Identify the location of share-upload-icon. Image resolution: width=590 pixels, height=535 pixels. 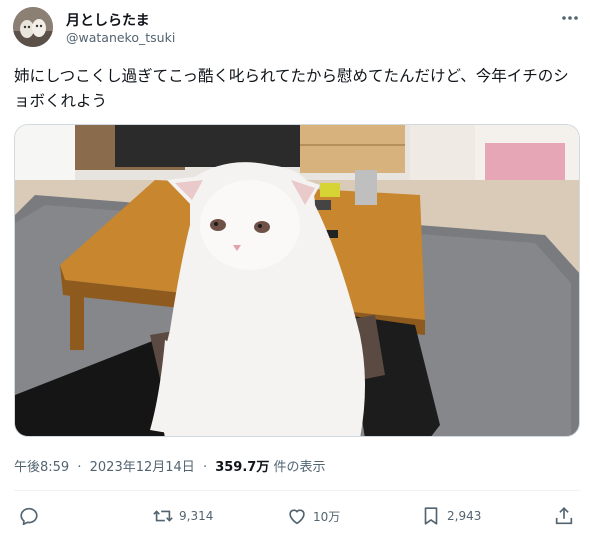
(564, 516).